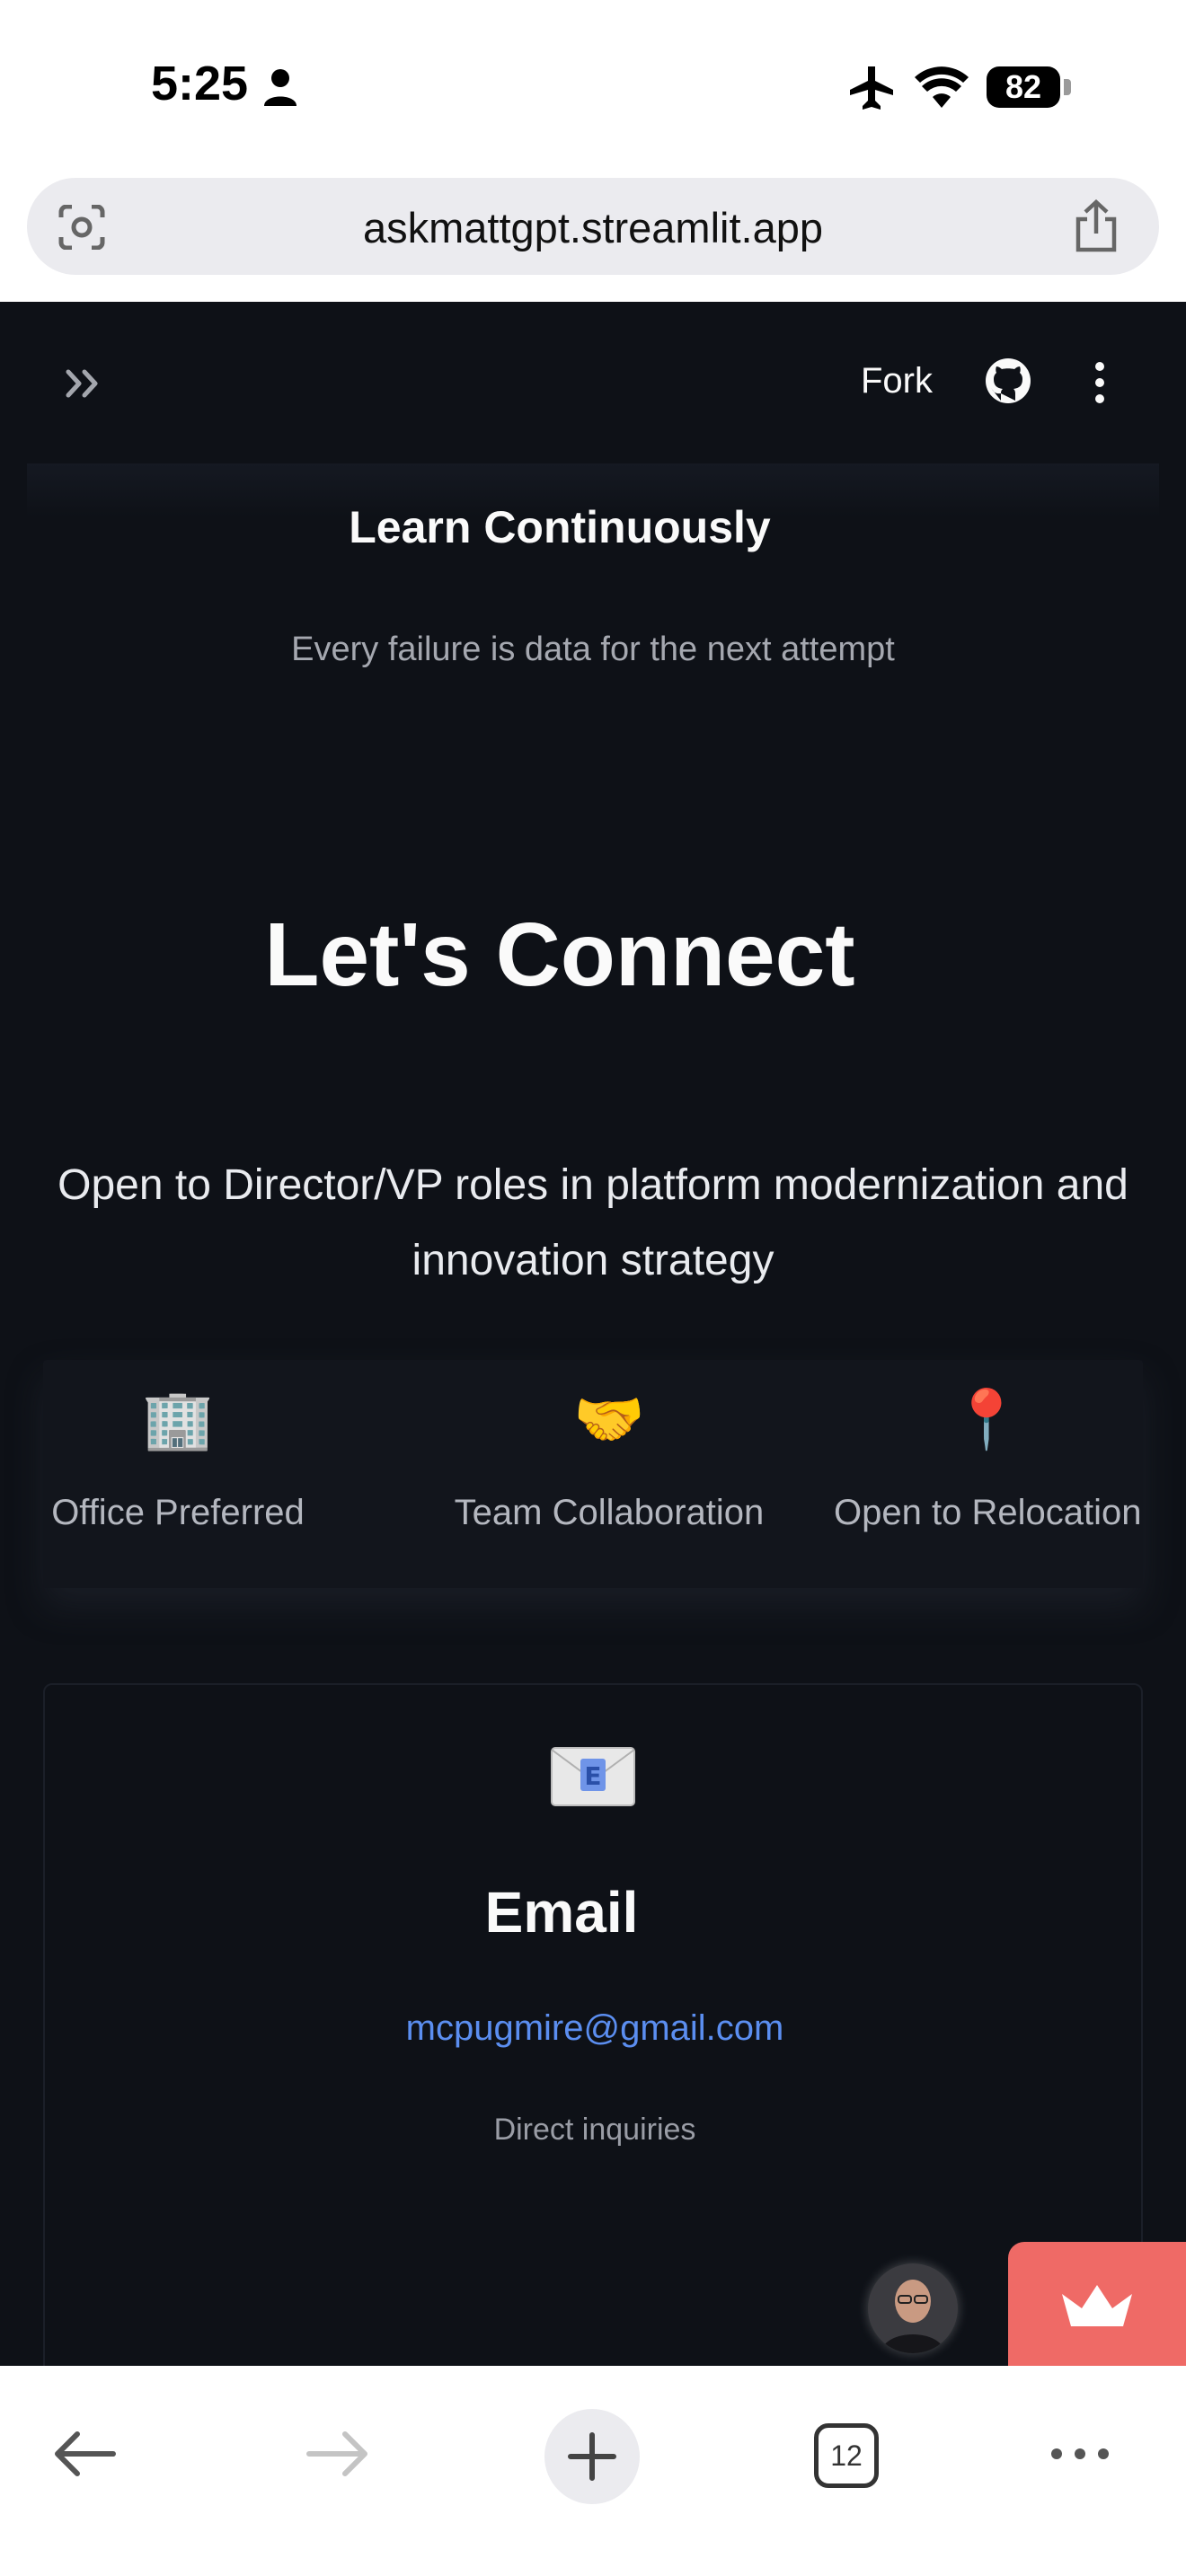  Describe the element at coordinates (200, 83) in the screenshot. I see `status-time: 5:25` at that location.